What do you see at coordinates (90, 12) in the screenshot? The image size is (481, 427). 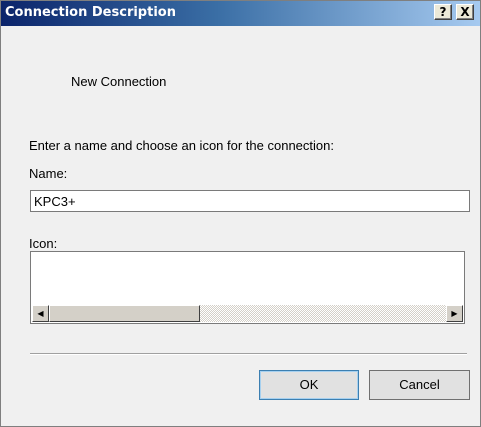 I see `window-title: Connection Description` at bounding box center [90, 12].